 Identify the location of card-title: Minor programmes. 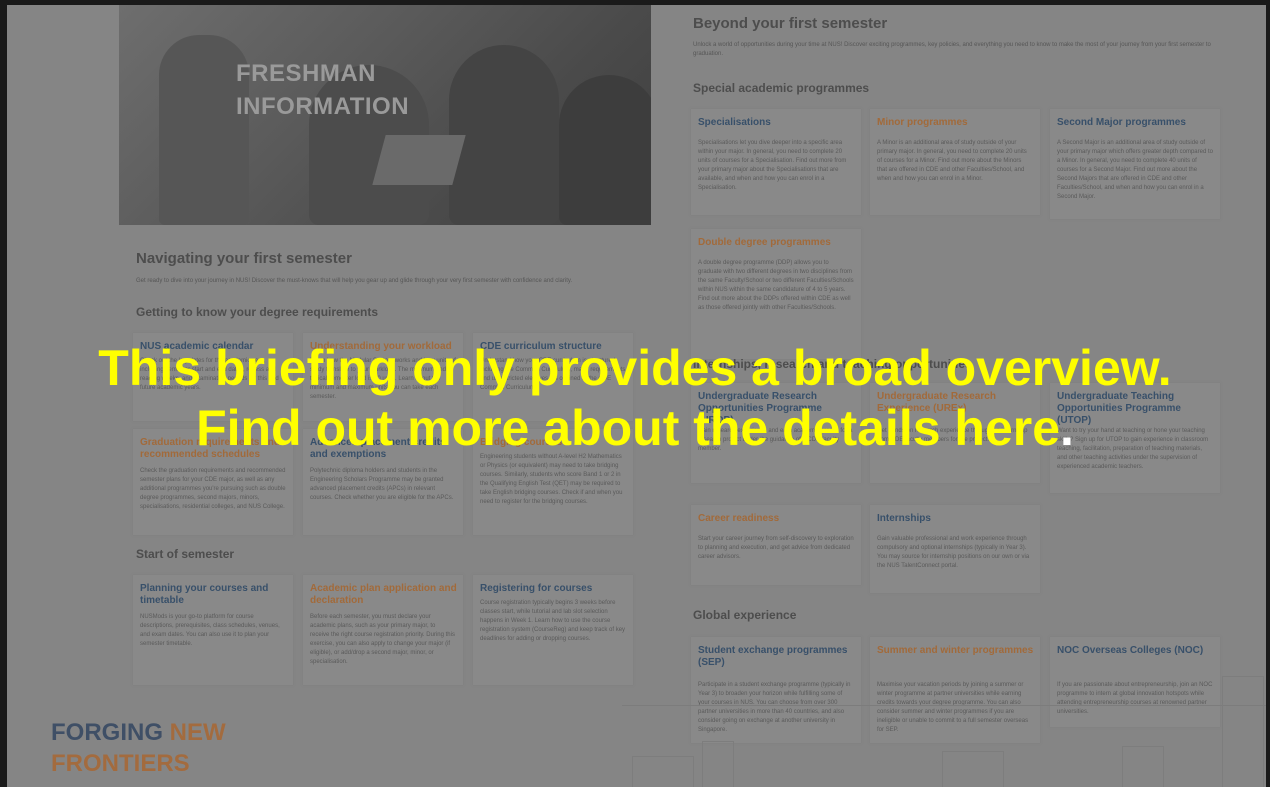
(922, 122).